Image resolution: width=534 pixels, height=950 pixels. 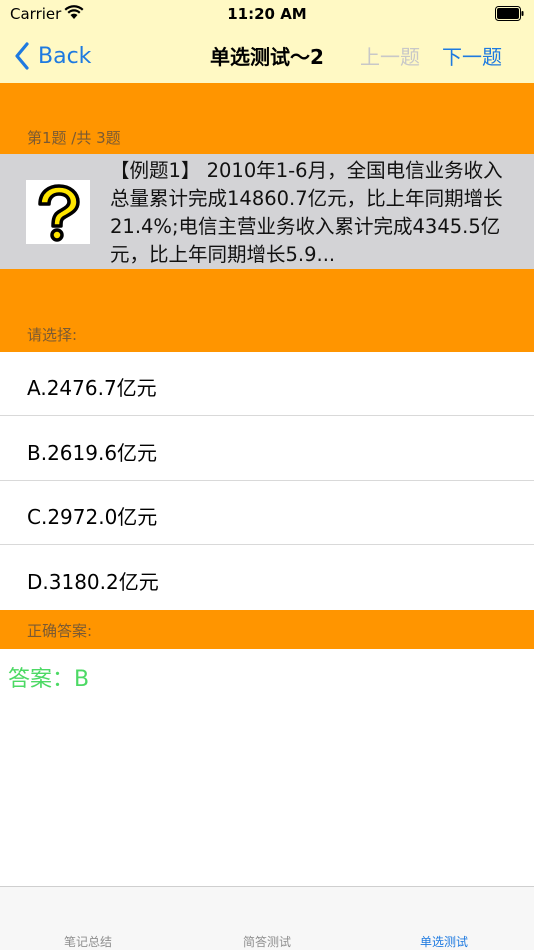 I want to click on back-chevron-icon, so click(x=22, y=56).